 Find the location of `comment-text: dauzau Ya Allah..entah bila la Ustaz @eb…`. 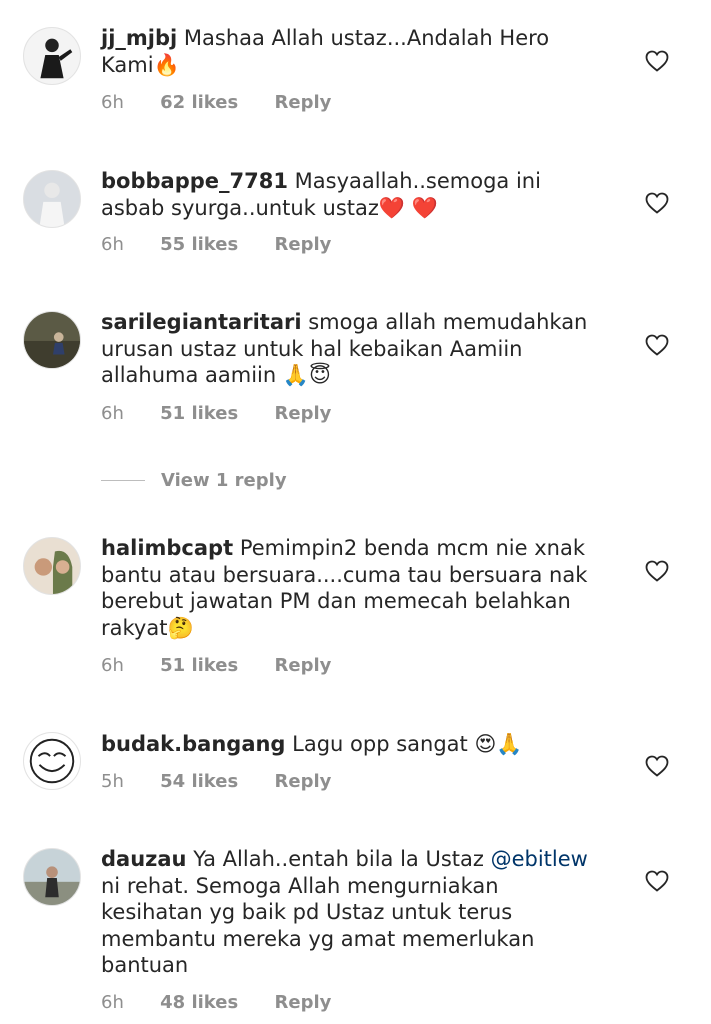

comment-text: dauzau Ya Allah..entah bila la Ustaz @eb… is located at coordinates (353, 912).